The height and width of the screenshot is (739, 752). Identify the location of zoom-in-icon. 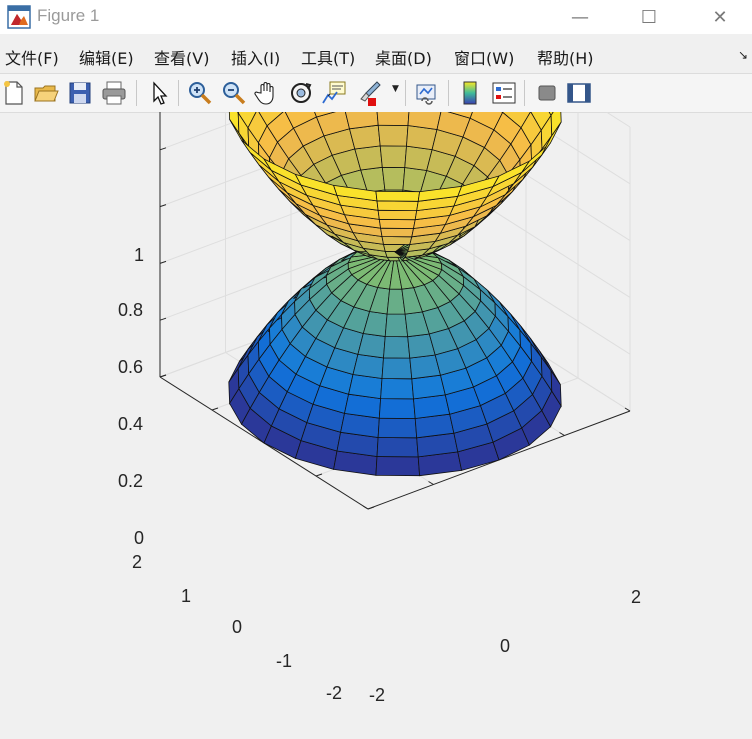
(200, 93).